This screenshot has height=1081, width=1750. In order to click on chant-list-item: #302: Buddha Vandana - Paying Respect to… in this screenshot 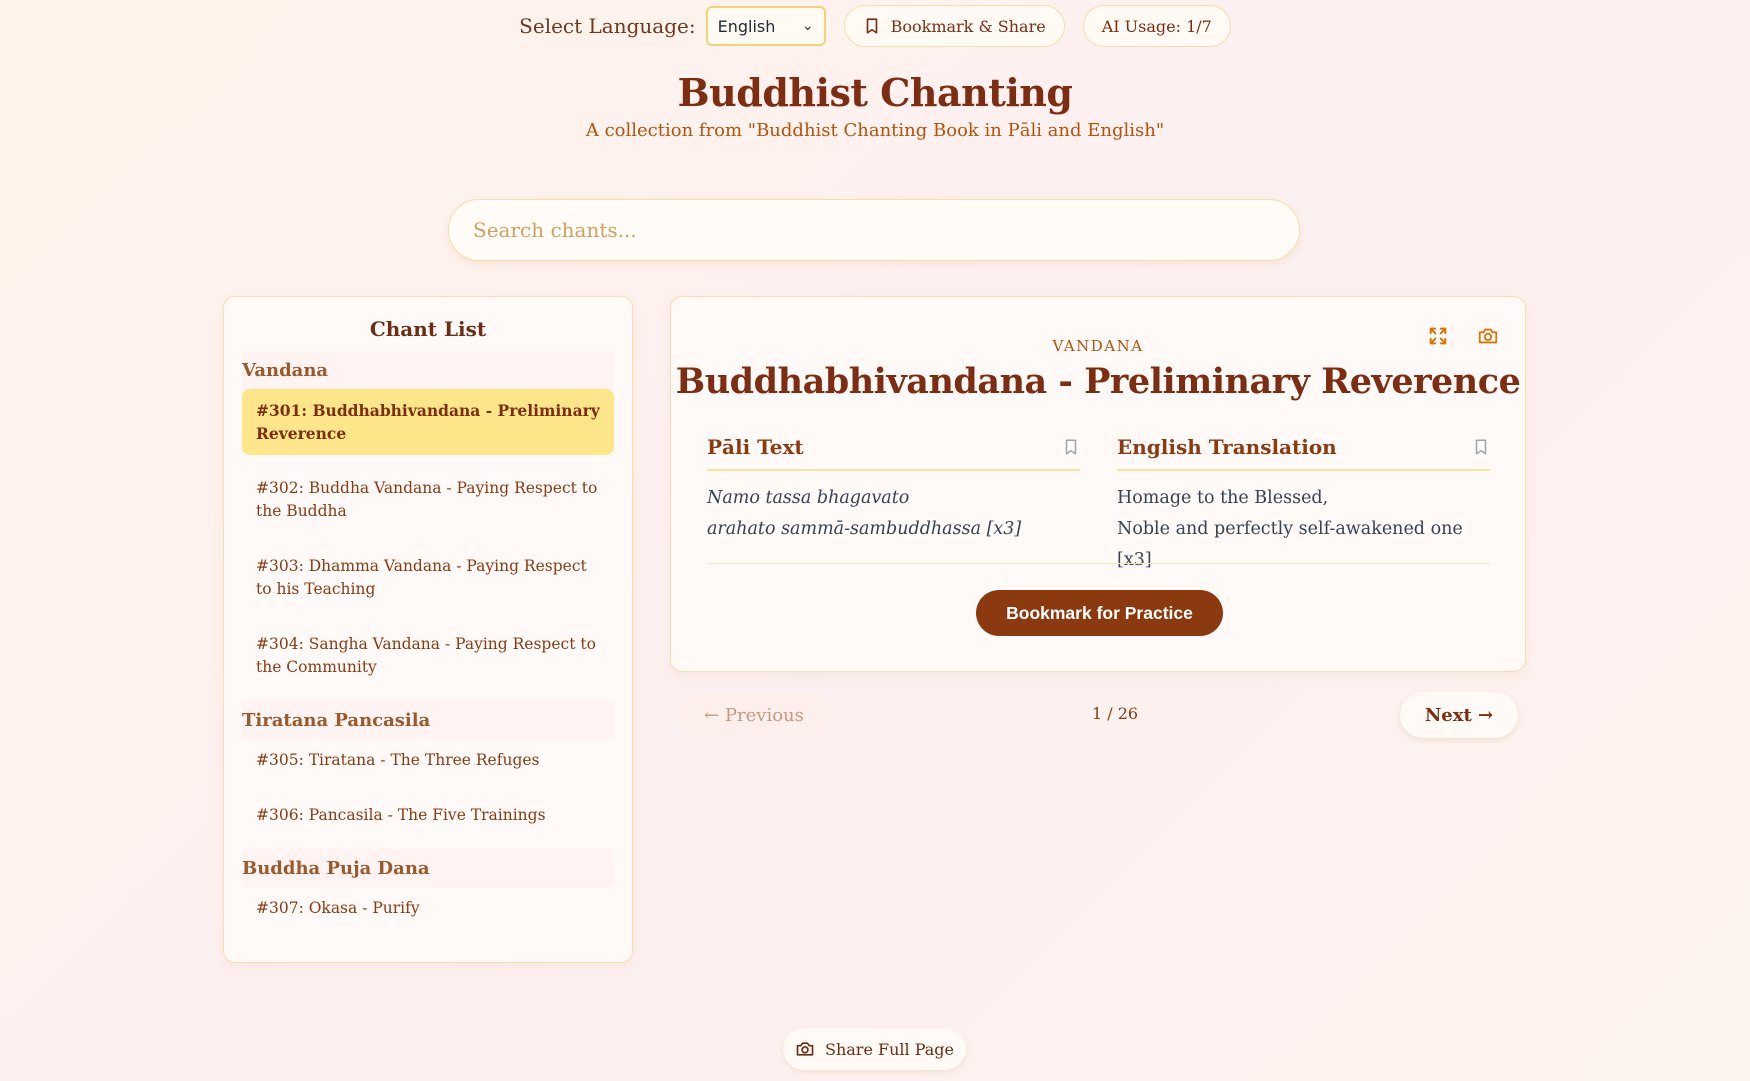, I will do `click(428, 500)`.